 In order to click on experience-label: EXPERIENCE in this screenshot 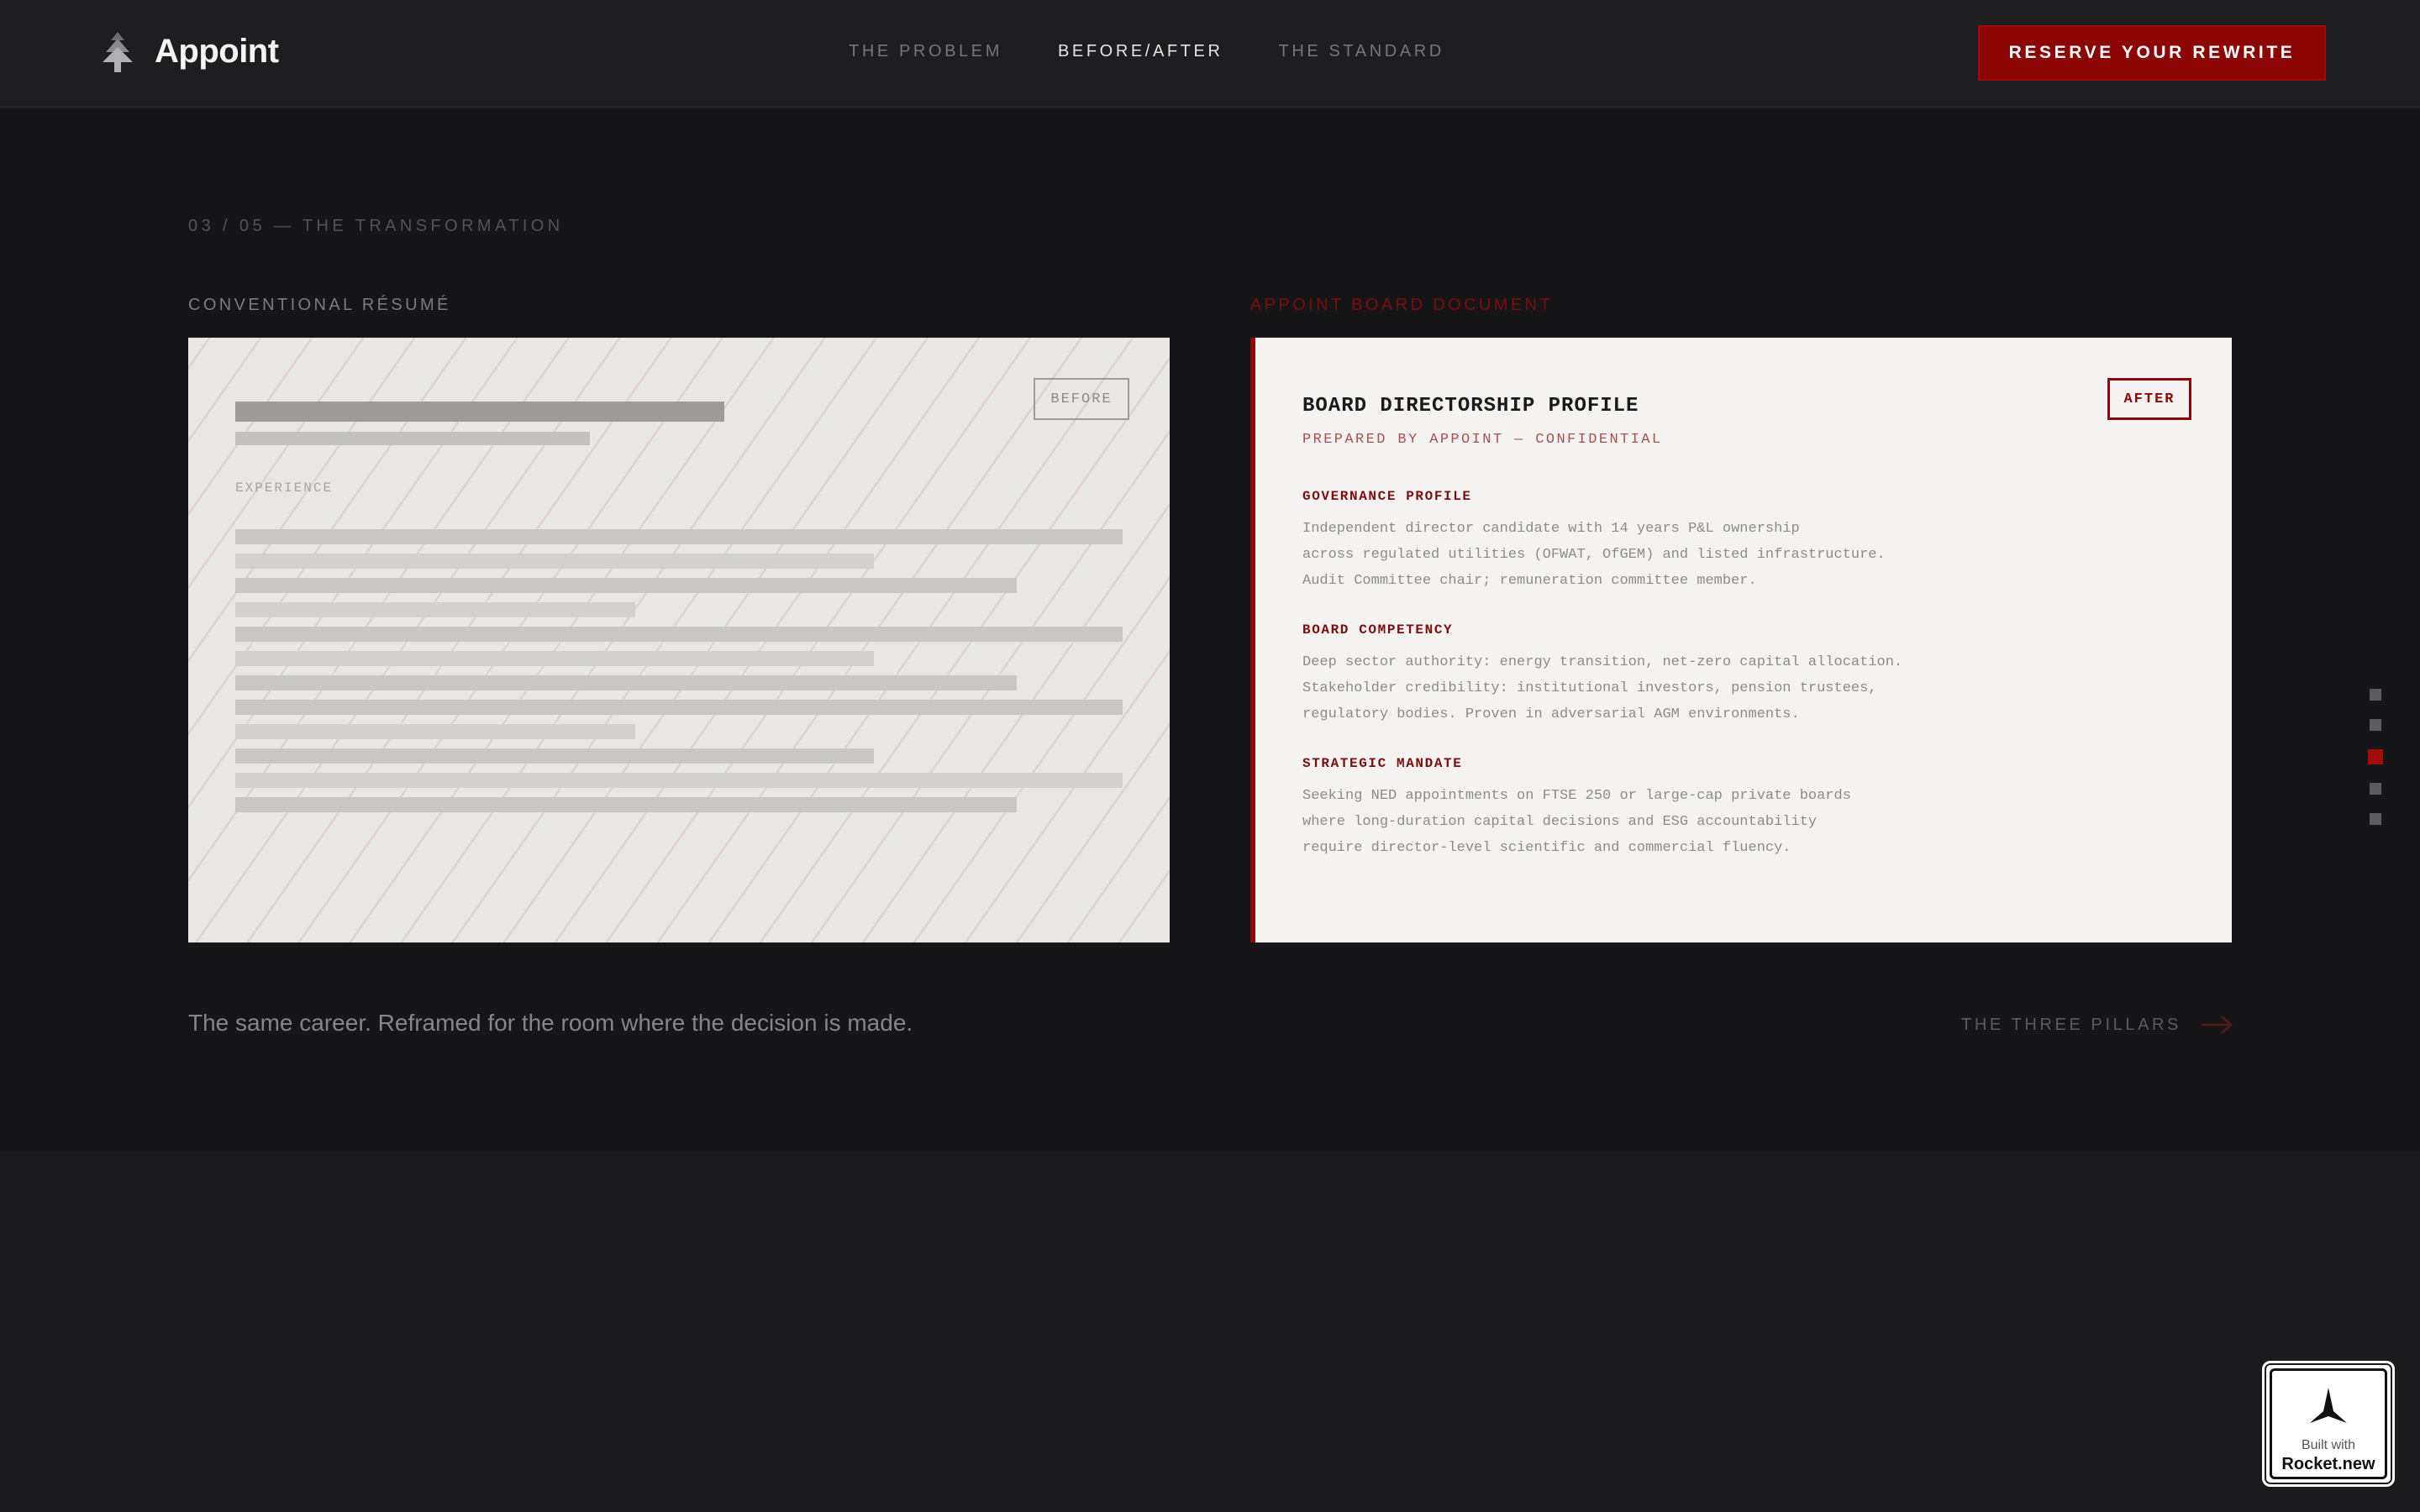, I will do `click(284, 488)`.